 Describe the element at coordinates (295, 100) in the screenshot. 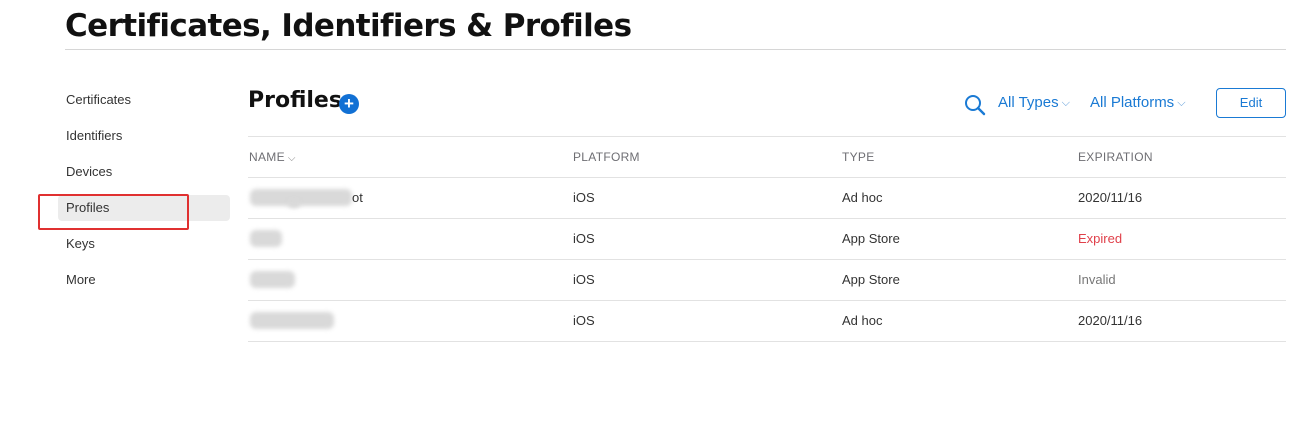

I see `section-title: Profiles` at that location.